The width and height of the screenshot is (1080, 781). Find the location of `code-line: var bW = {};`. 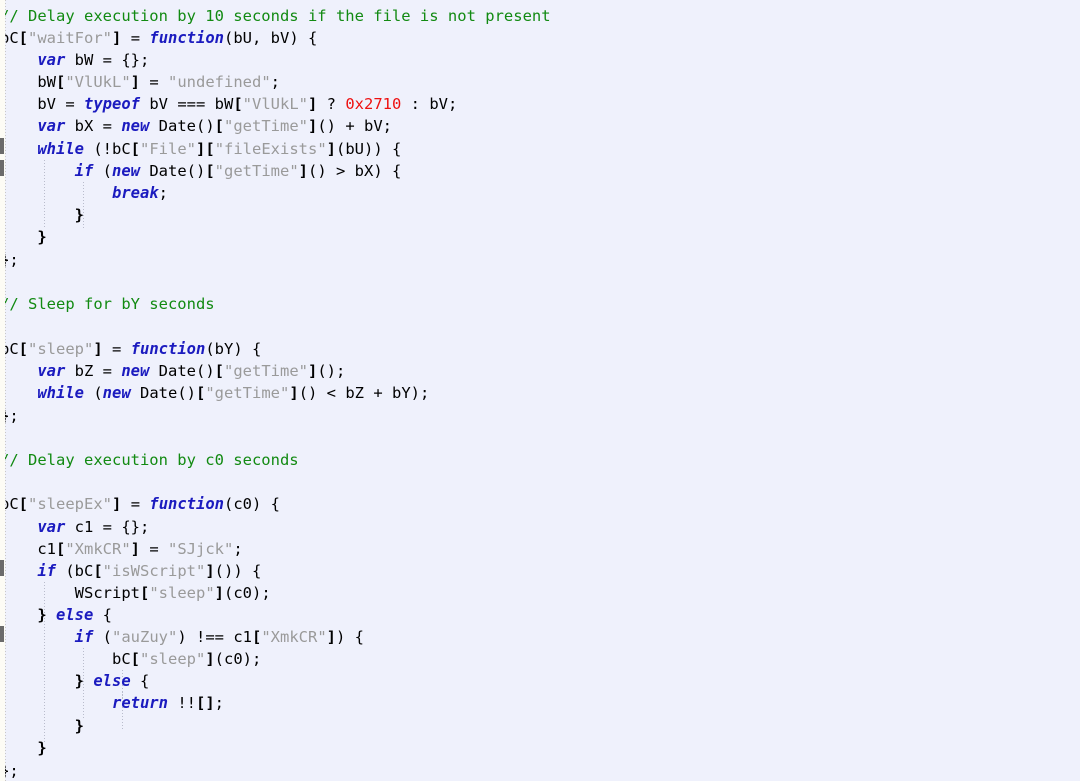

code-line: var bW = {}; is located at coordinates (74, 60).